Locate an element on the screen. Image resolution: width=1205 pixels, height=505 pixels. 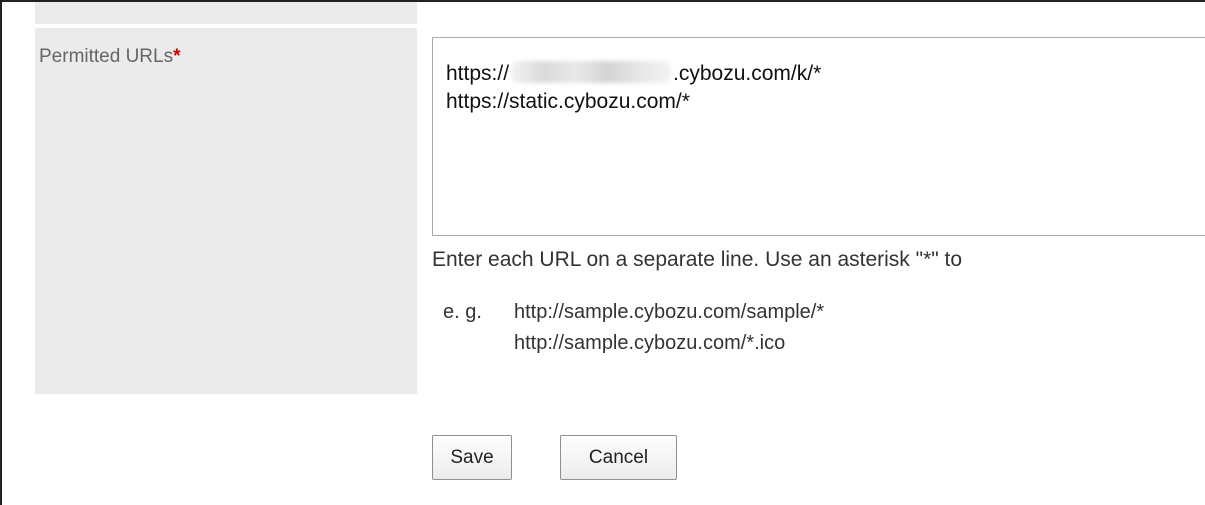
field-label-text: Permitted URLs is located at coordinates (106, 56).